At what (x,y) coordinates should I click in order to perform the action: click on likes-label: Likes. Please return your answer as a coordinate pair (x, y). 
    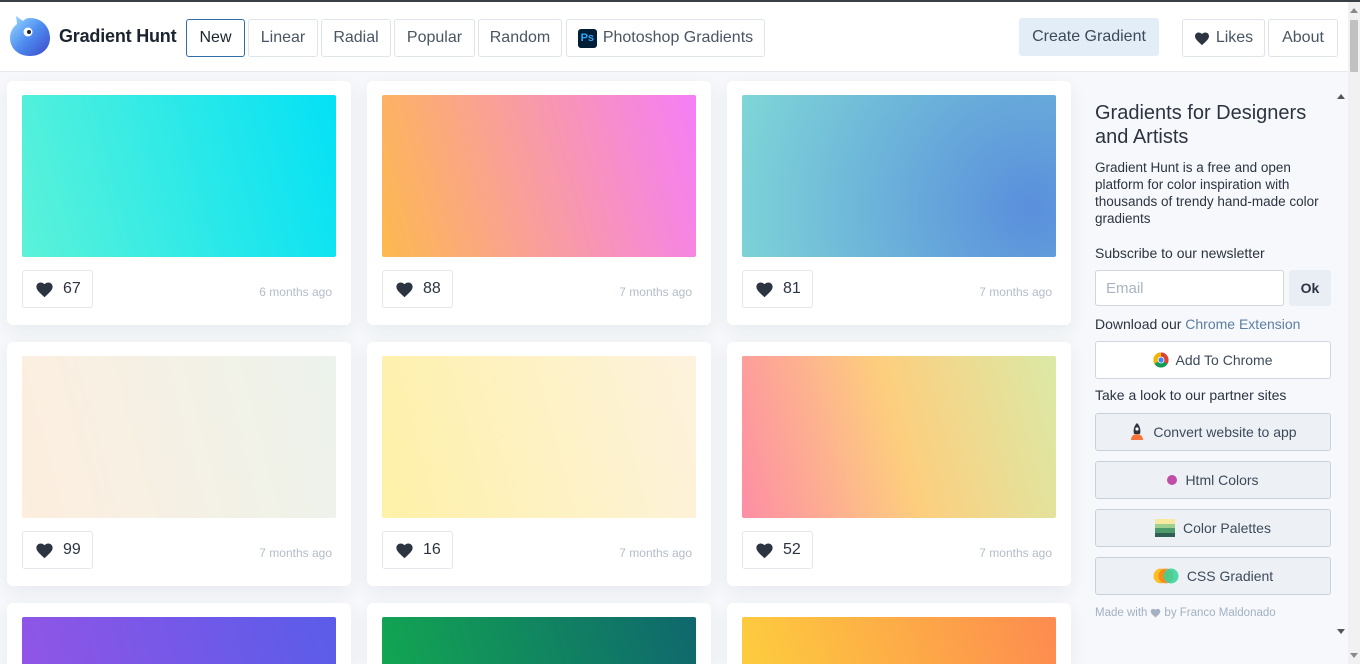
    Looking at the image, I should click on (1234, 37).